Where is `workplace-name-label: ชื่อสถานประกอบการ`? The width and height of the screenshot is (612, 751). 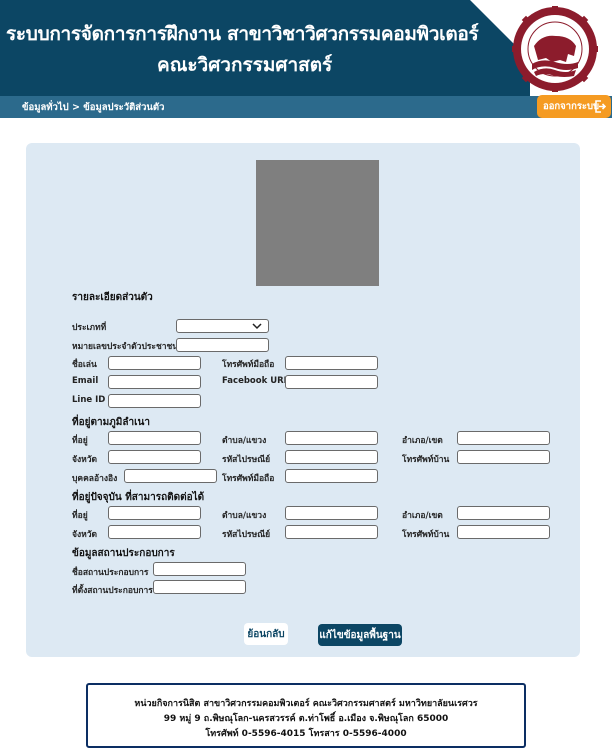
workplace-name-label: ชื่อสถานประกอบการ is located at coordinates (110, 573).